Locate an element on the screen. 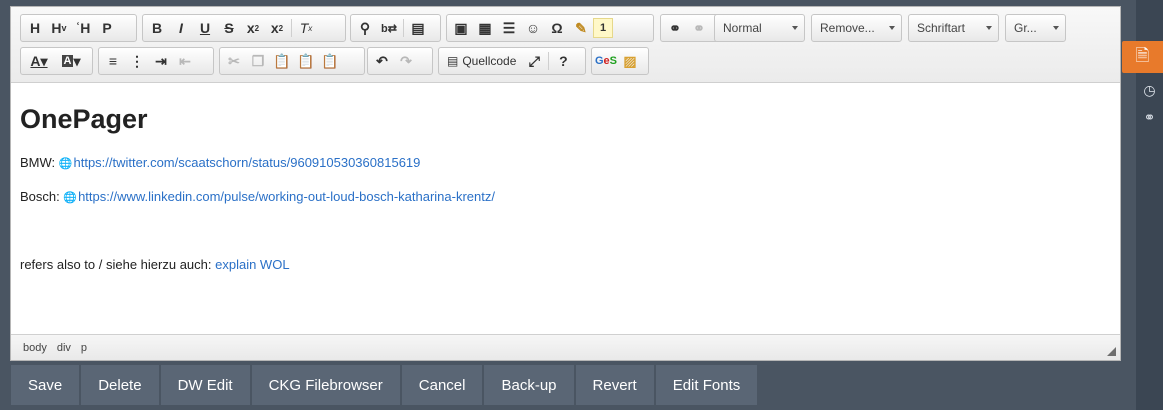 This screenshot has height=410, width=1163. geshi-icon: GeS is located at coordinates (606, 61).